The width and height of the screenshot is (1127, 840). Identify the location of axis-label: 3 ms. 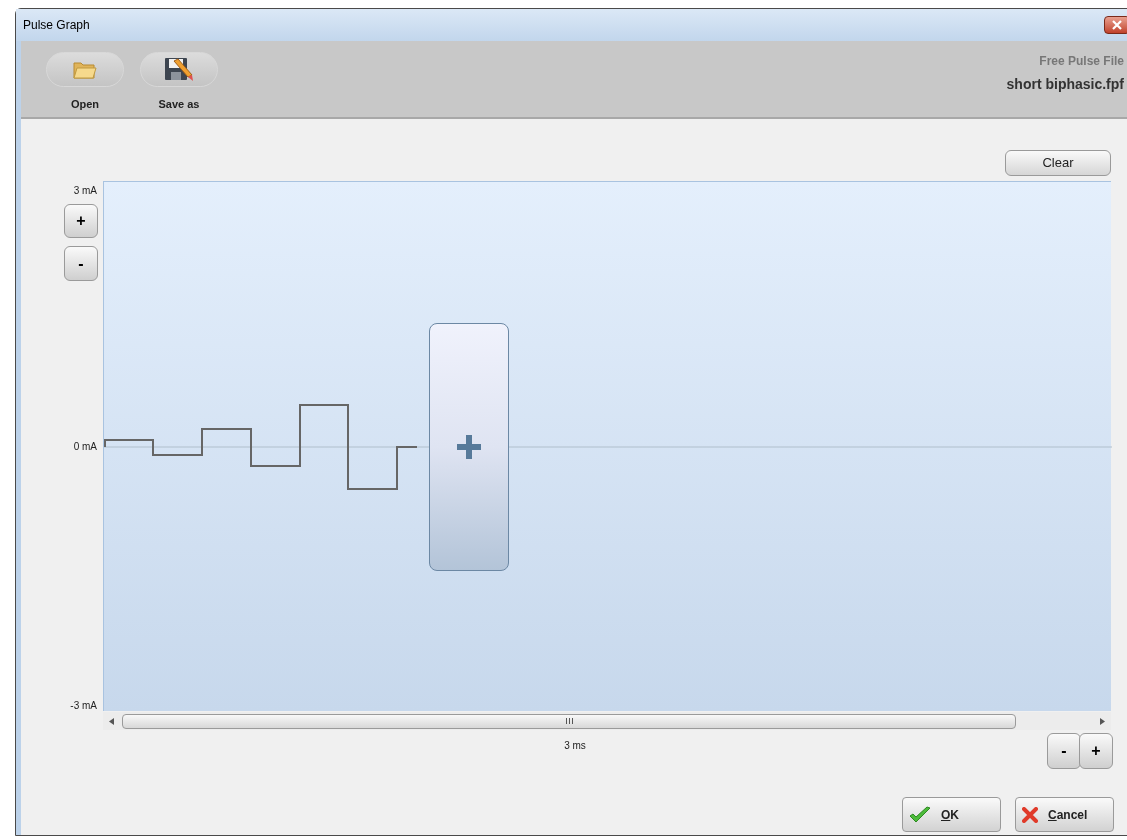
(575, 746).